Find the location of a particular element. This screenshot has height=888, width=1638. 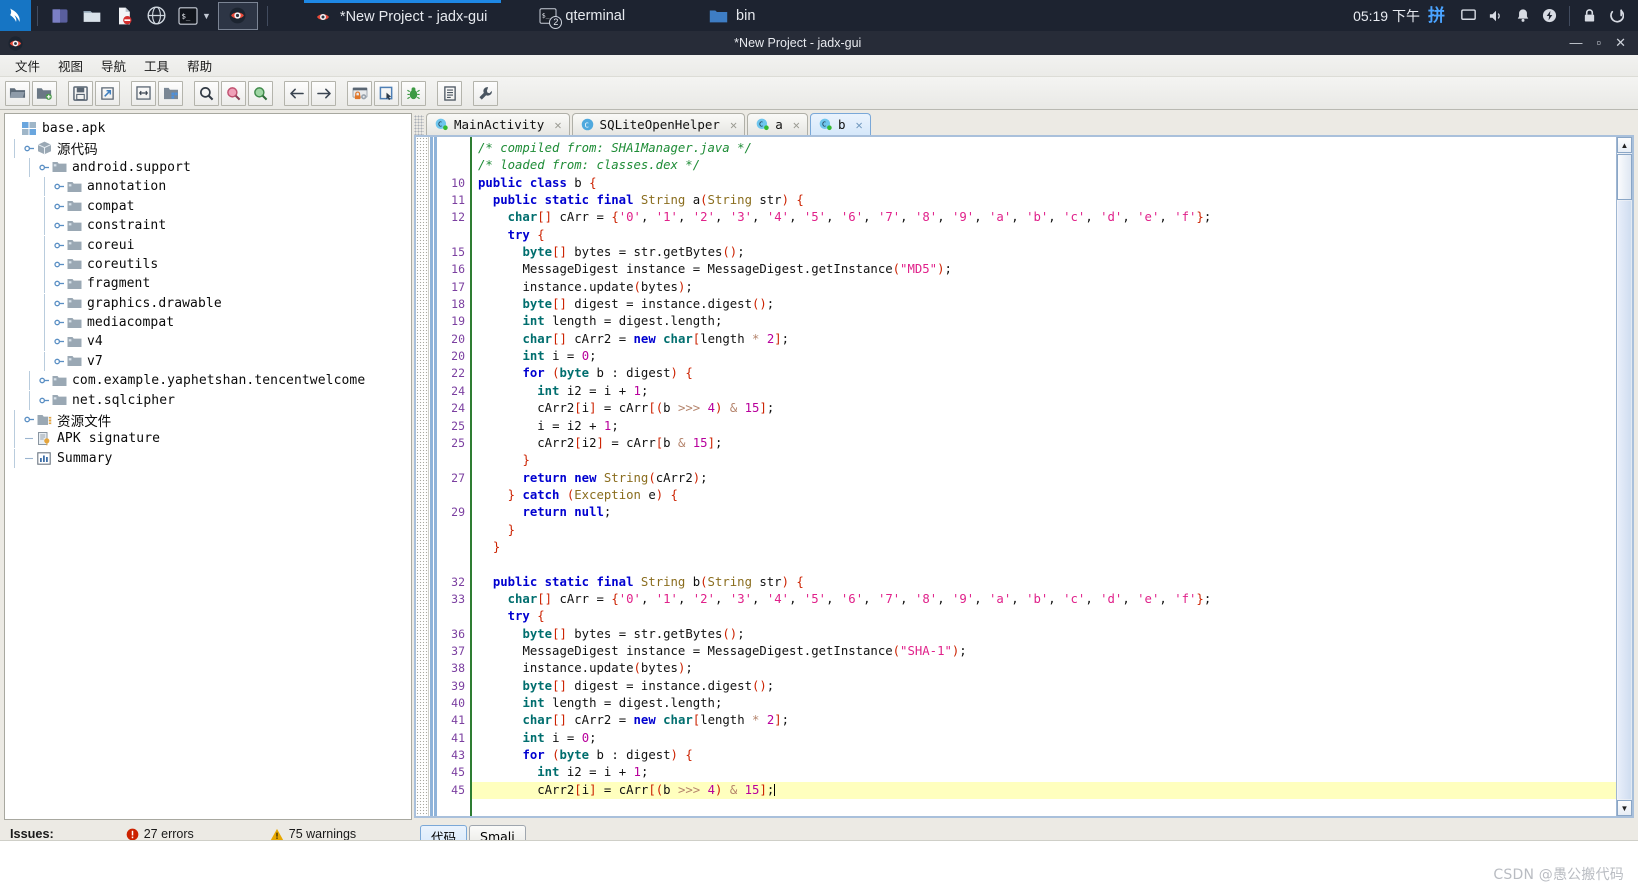

editor-vertical-scrollbar: ▲ ▼ is located at coordinates (1624, 476).